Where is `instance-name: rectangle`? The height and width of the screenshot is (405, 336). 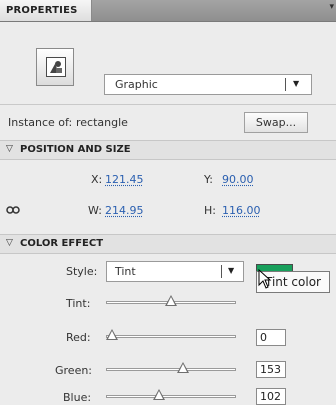 instance-name: rectangle is located at coordinates (102, 122).